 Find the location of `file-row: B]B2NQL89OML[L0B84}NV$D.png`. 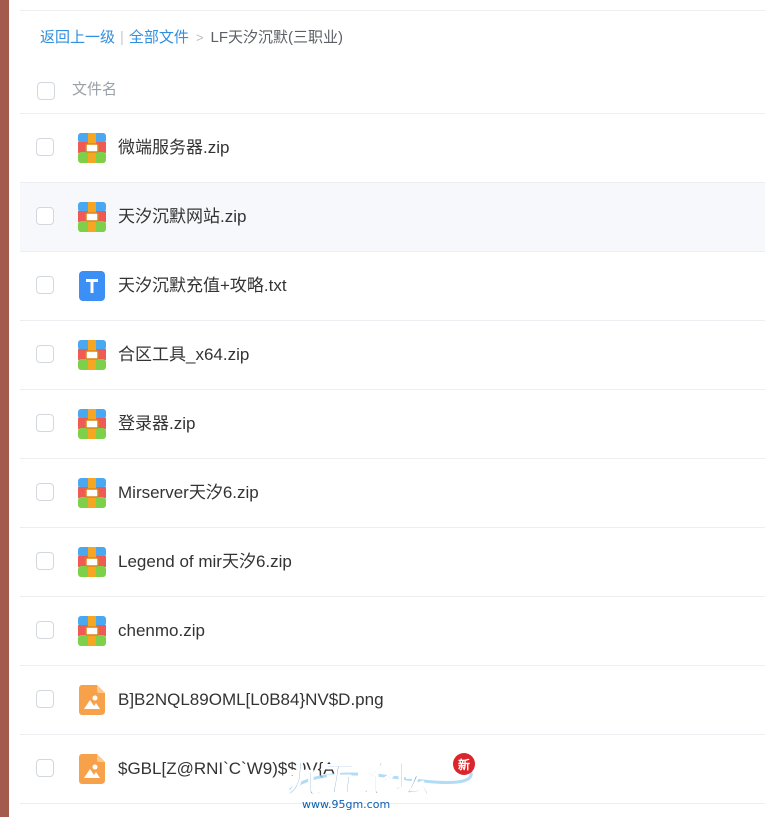

file-row: B]B2NQL89OML[L0B84}NV$D.png is located at coordinates (392, 700).